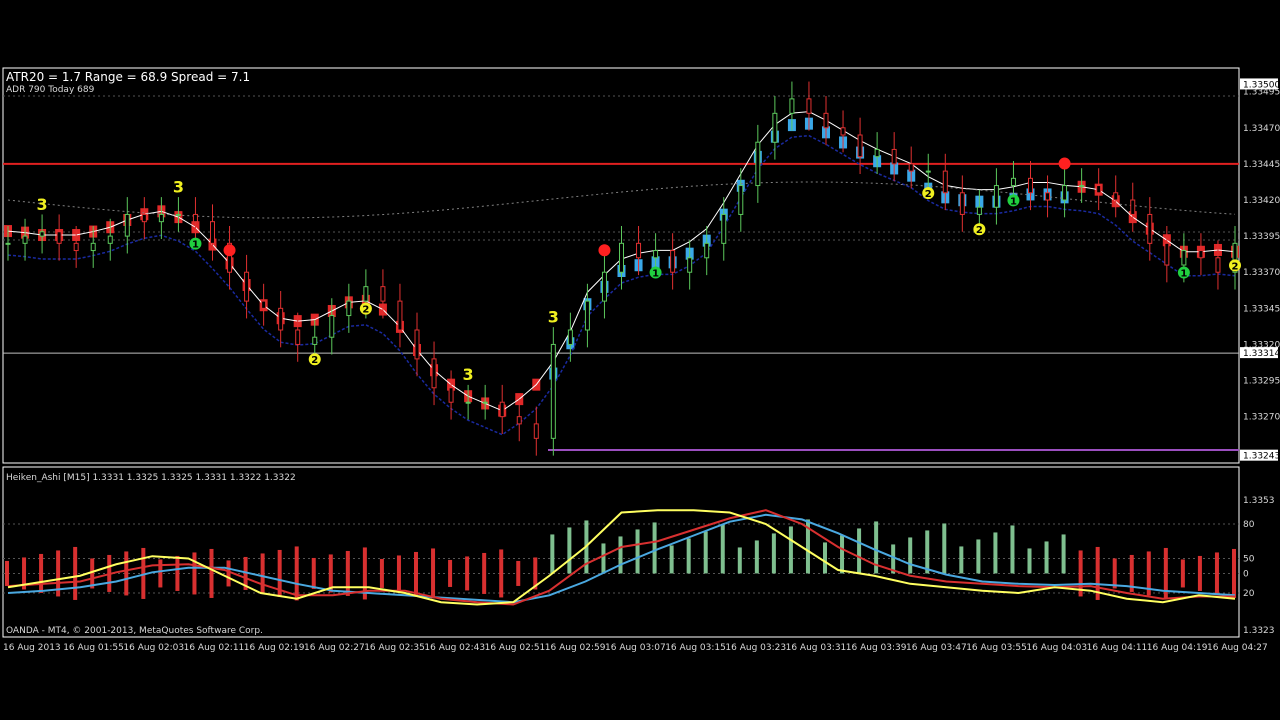  What do you see at coordinates (515, 648) in the screenshot?
I see `time-axis-label: 16 Aug 02:51` at bounding box center [515, 648].